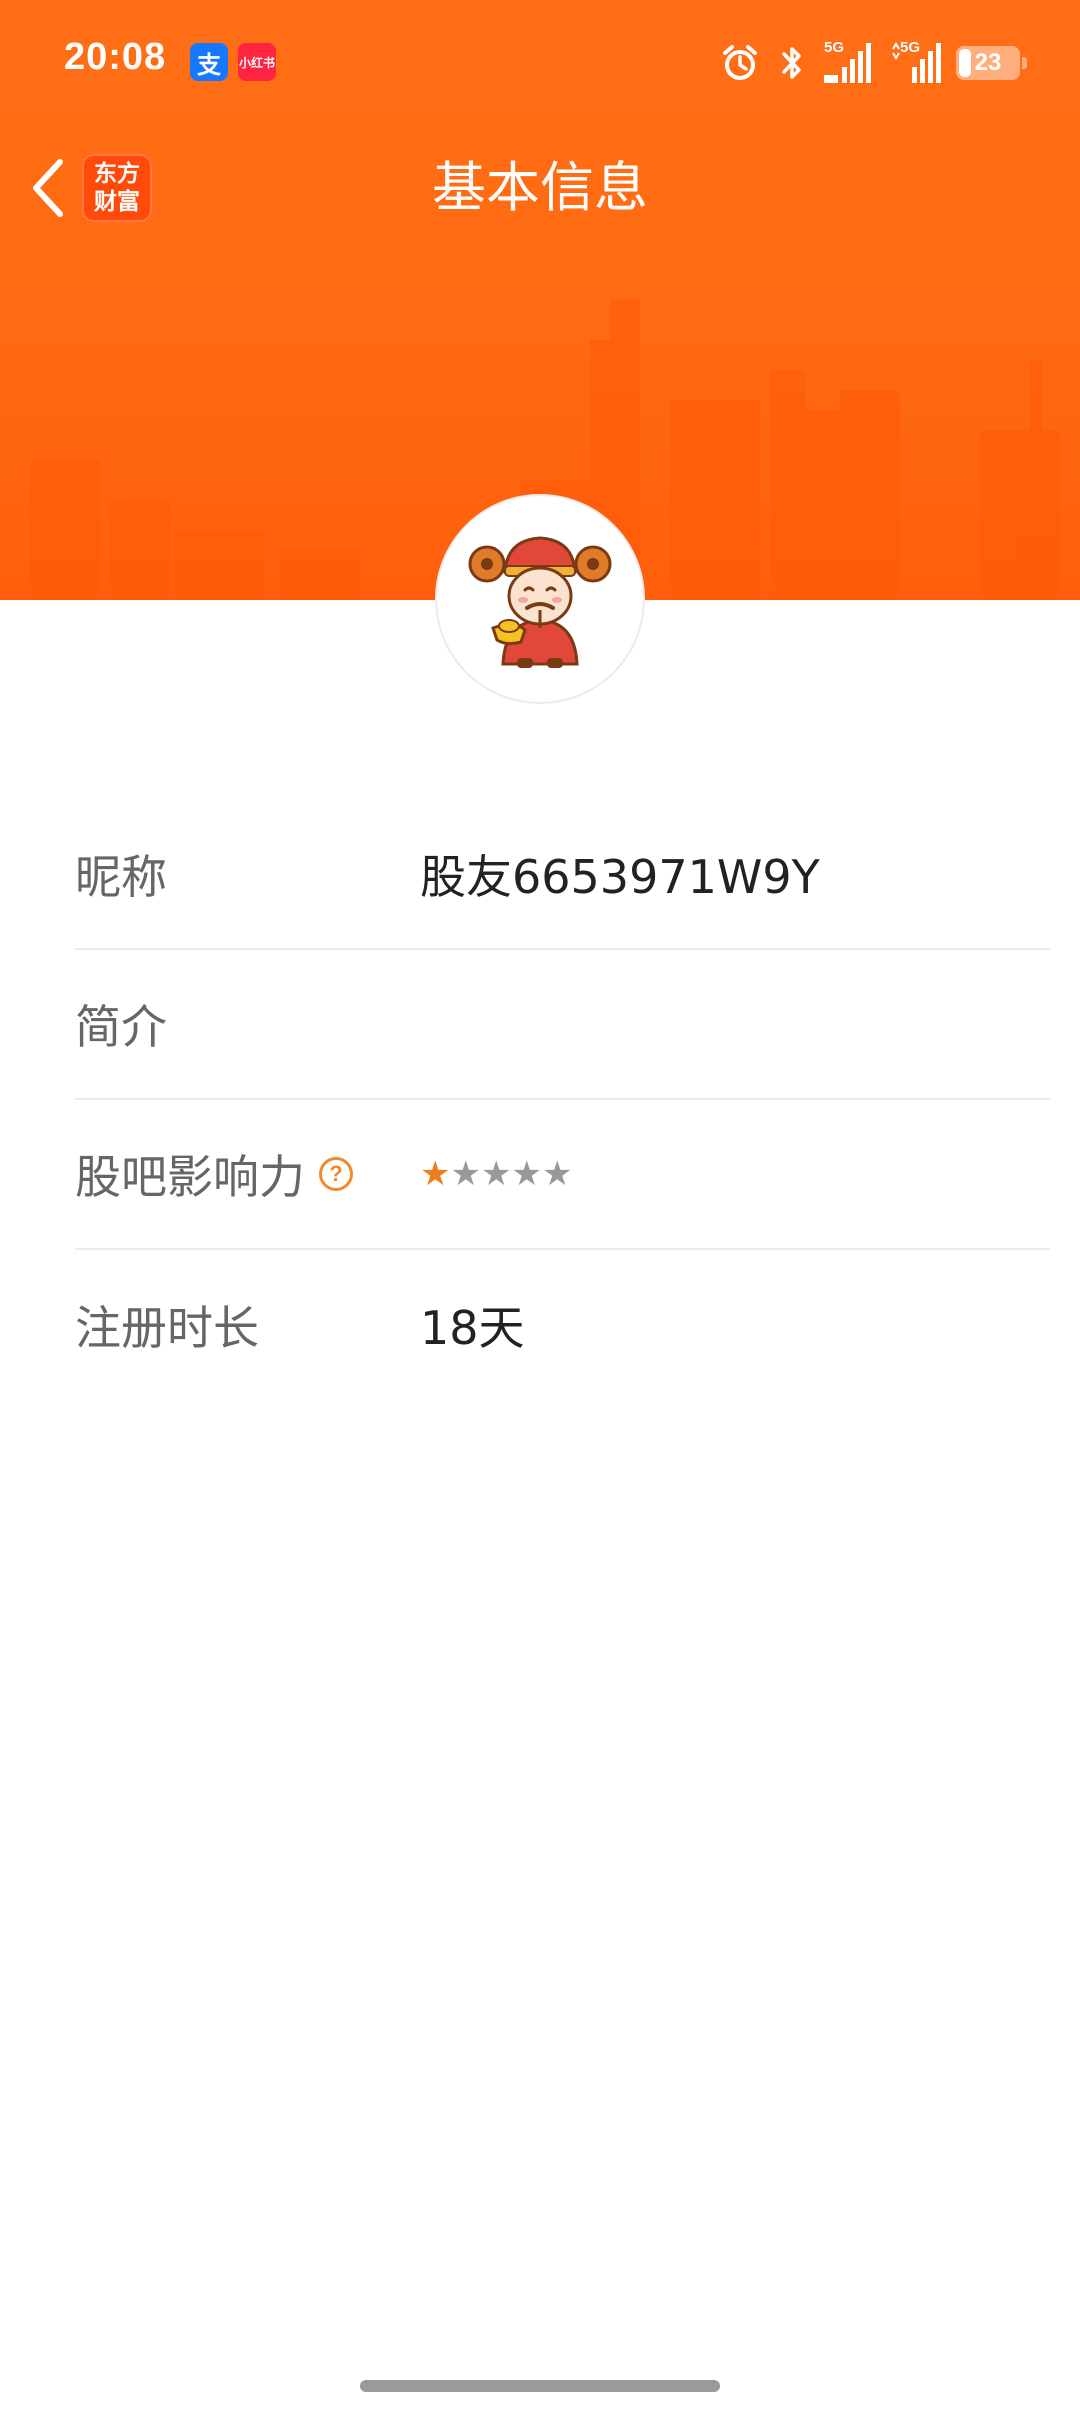 The image size is (1080, 2412). I want to click on nickname-value: 股友6653971W9Y, so click(620, 877).